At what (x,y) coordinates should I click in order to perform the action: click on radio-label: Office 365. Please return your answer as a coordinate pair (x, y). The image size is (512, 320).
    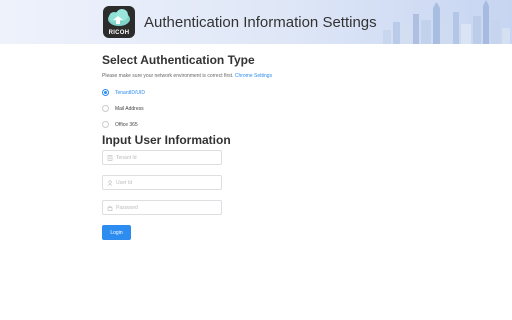
    Looking at the image, I should click on (126, 124).